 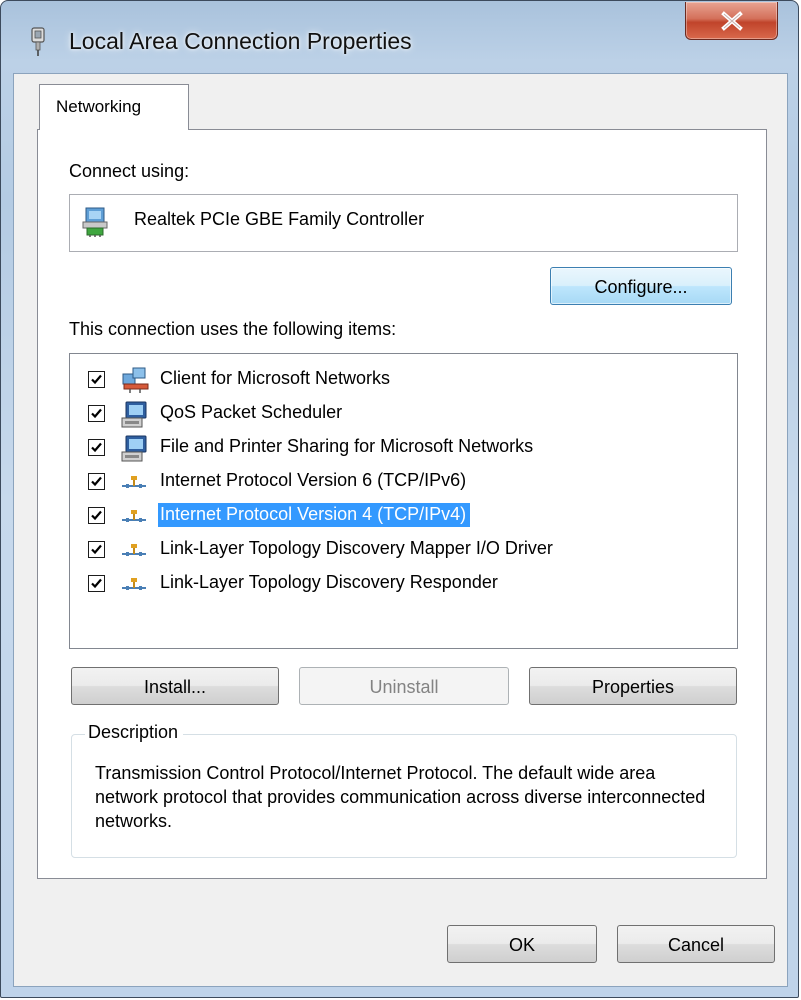 I want to click on network-plug-icon, so click(x=38, y=42).